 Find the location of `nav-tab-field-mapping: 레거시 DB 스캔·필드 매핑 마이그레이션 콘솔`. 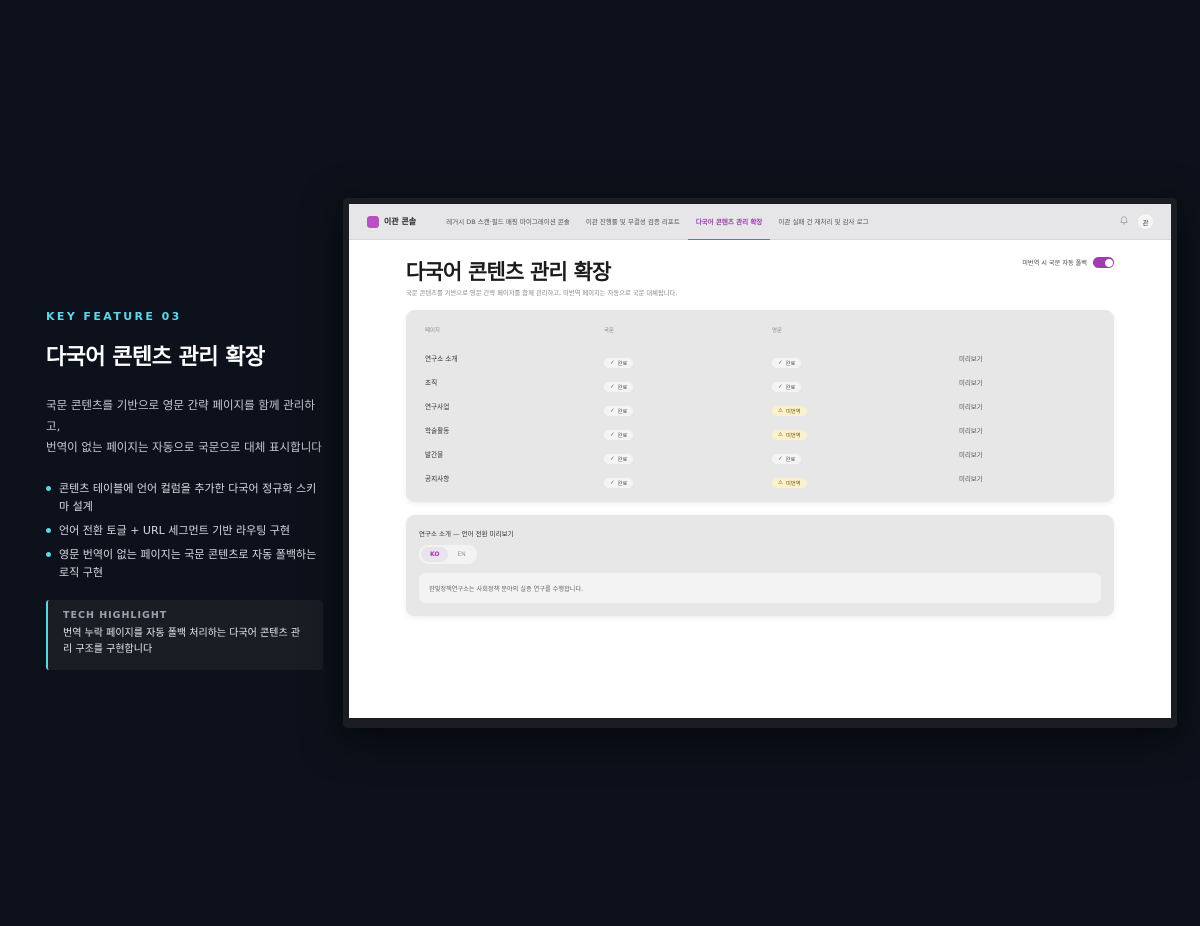

nav-tab-field-mapping: 레거시 DB 스캔·필드 매핑 마이그레이션 콘솔 is located at coordinates (508, 222).